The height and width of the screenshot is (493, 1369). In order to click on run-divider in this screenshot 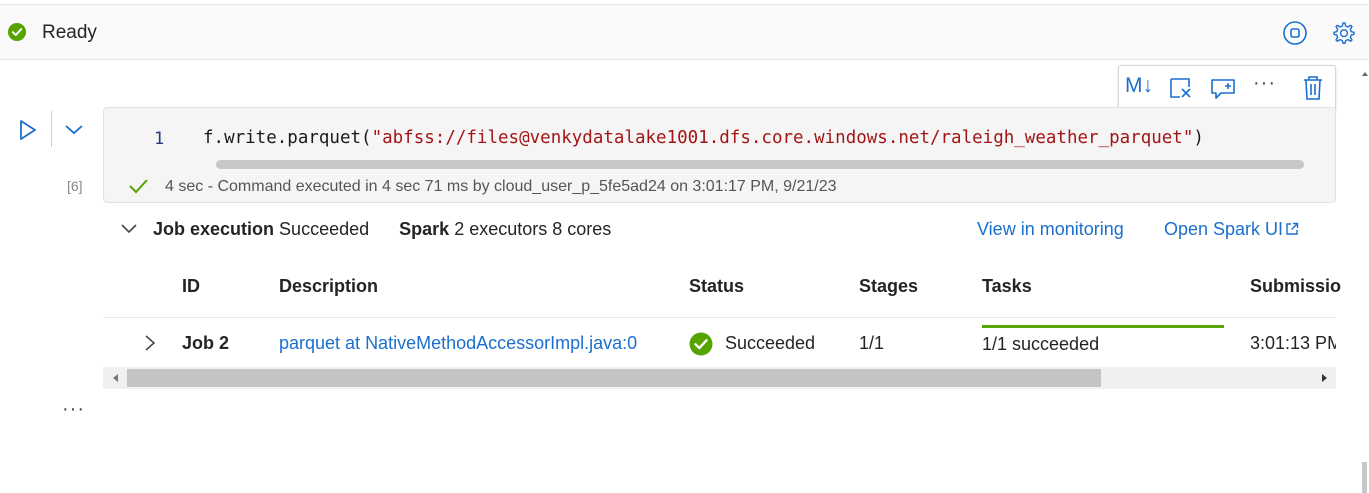, I will do `click(51, 129)`.